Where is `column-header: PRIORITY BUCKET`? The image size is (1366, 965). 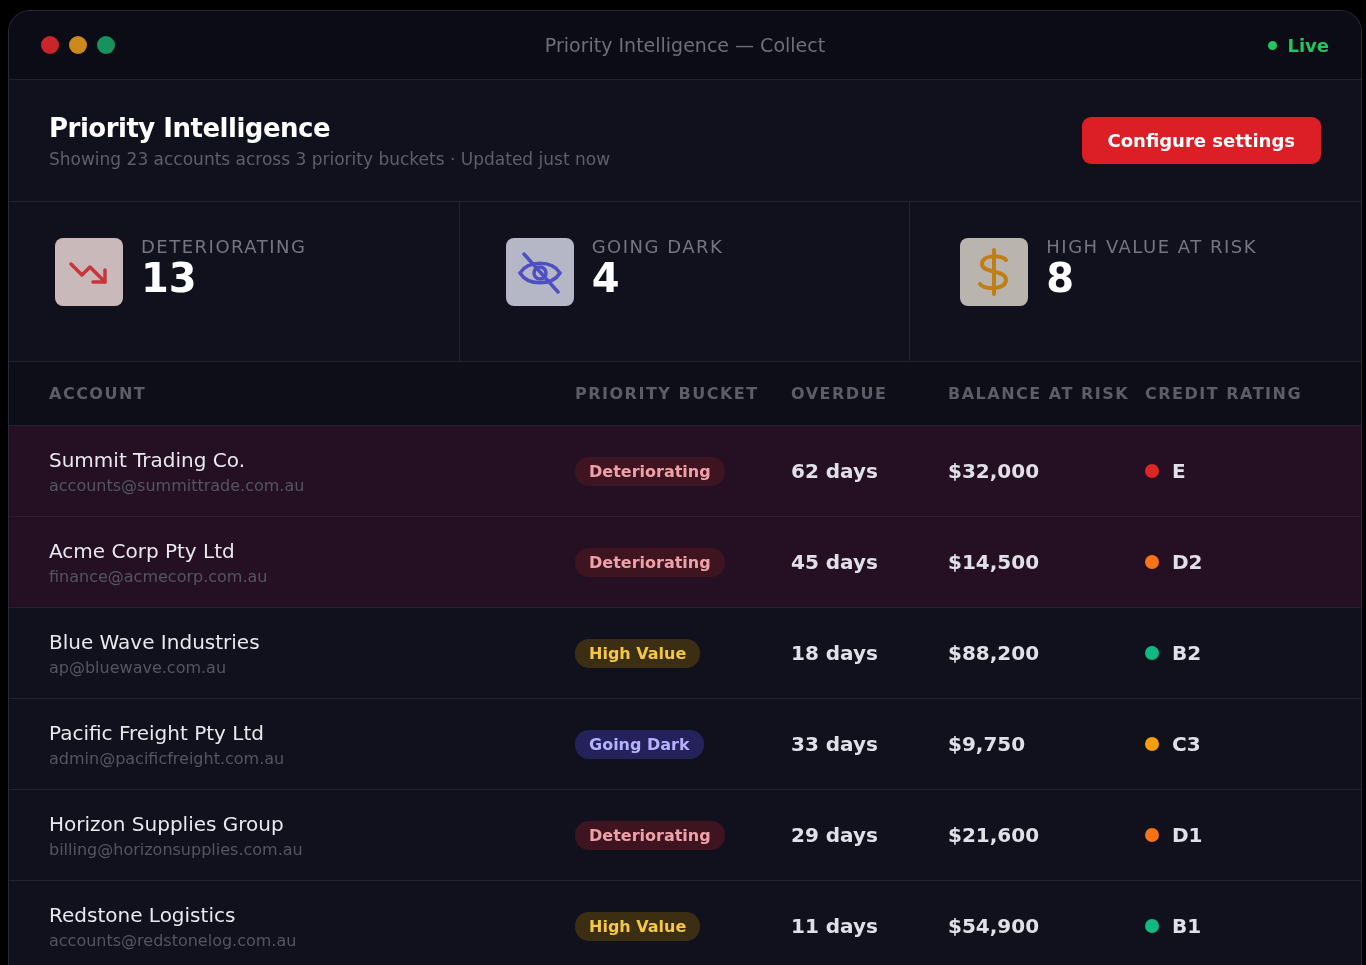 column-header: PRIORITY BUCKET is located at coordinates (667, 393).